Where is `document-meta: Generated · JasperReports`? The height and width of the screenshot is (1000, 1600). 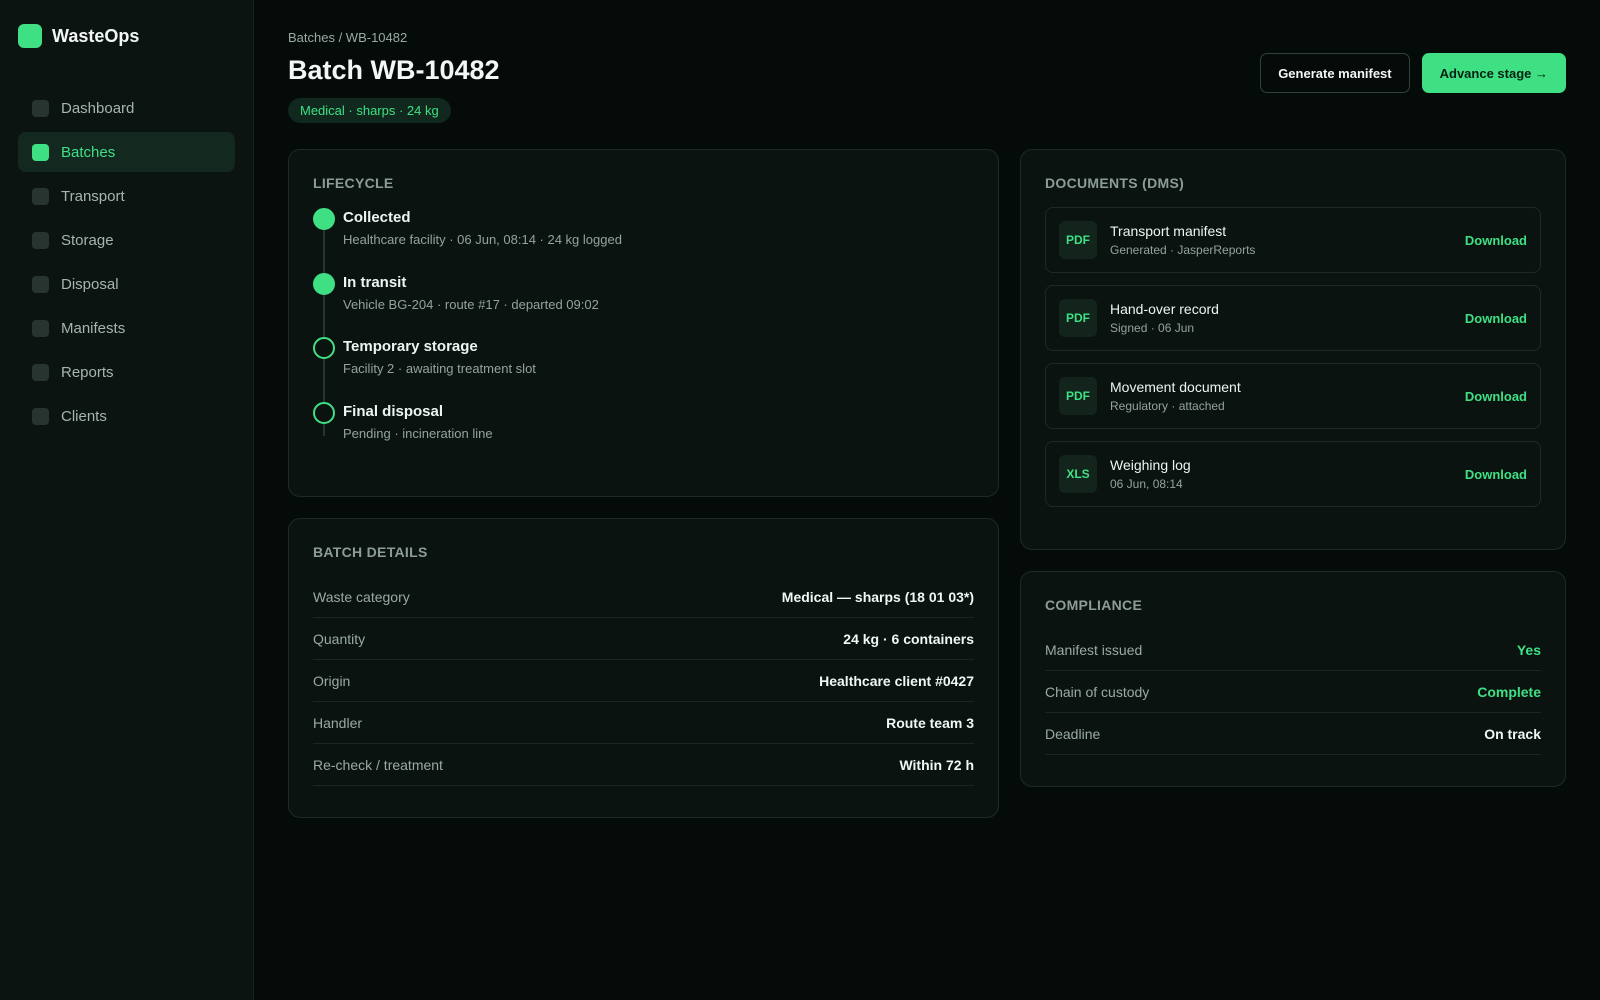 document-meta: Generated · JasperReports is located at coordinates (1183, 250).